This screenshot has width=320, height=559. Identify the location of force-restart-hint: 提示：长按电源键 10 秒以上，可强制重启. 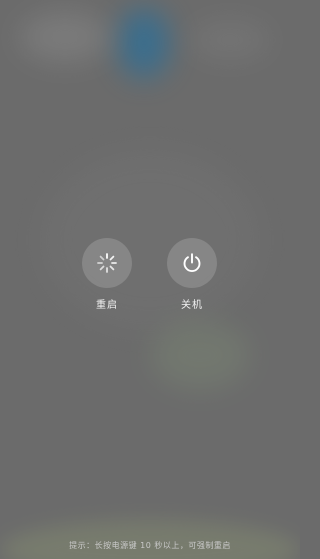
(150, 545).